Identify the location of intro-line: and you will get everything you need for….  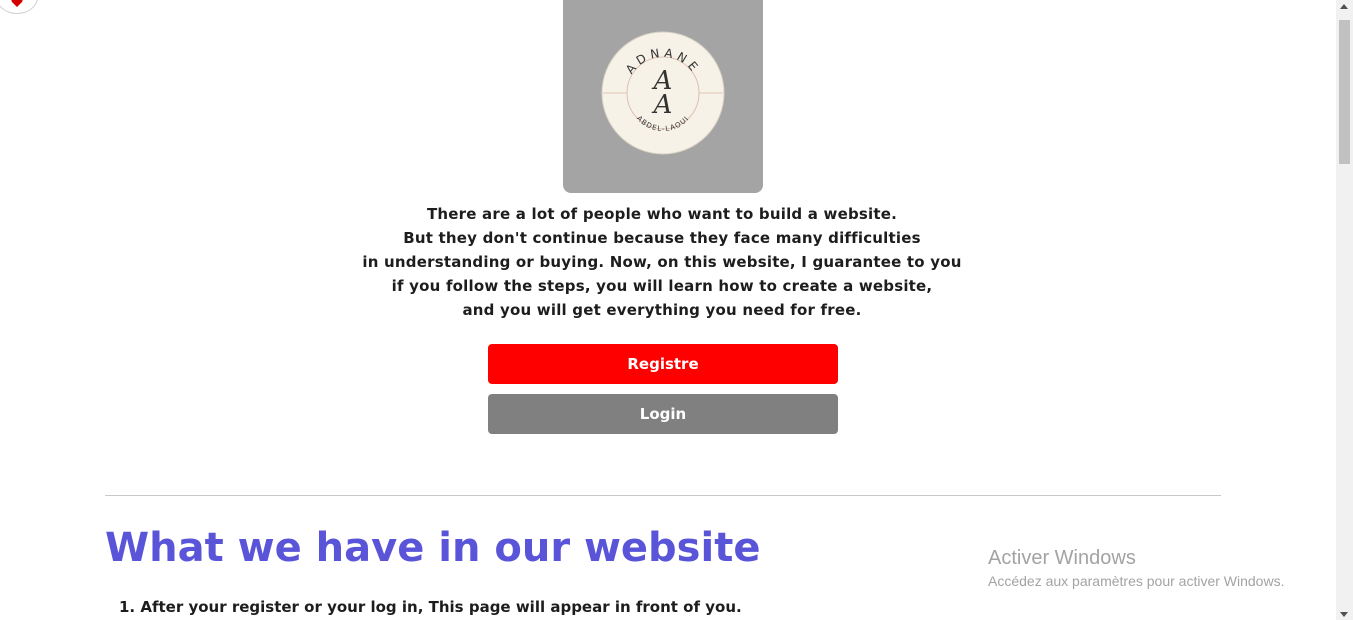
(662, 310).